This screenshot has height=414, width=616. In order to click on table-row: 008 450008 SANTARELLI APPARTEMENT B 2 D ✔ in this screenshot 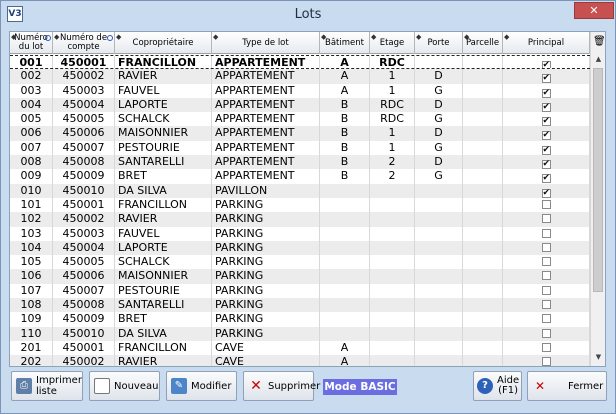, I will do `click(300, 162)`.